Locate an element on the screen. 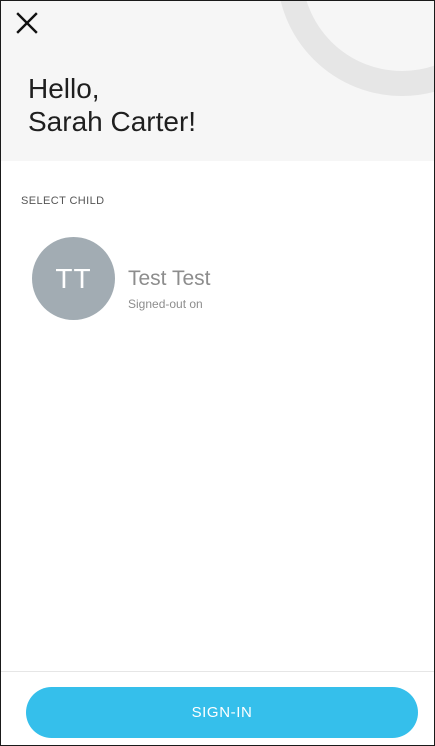 The height and width of the screenshot is (746, 435). select-child-label: SELECT CHILD is located at coordinates (63, 201).